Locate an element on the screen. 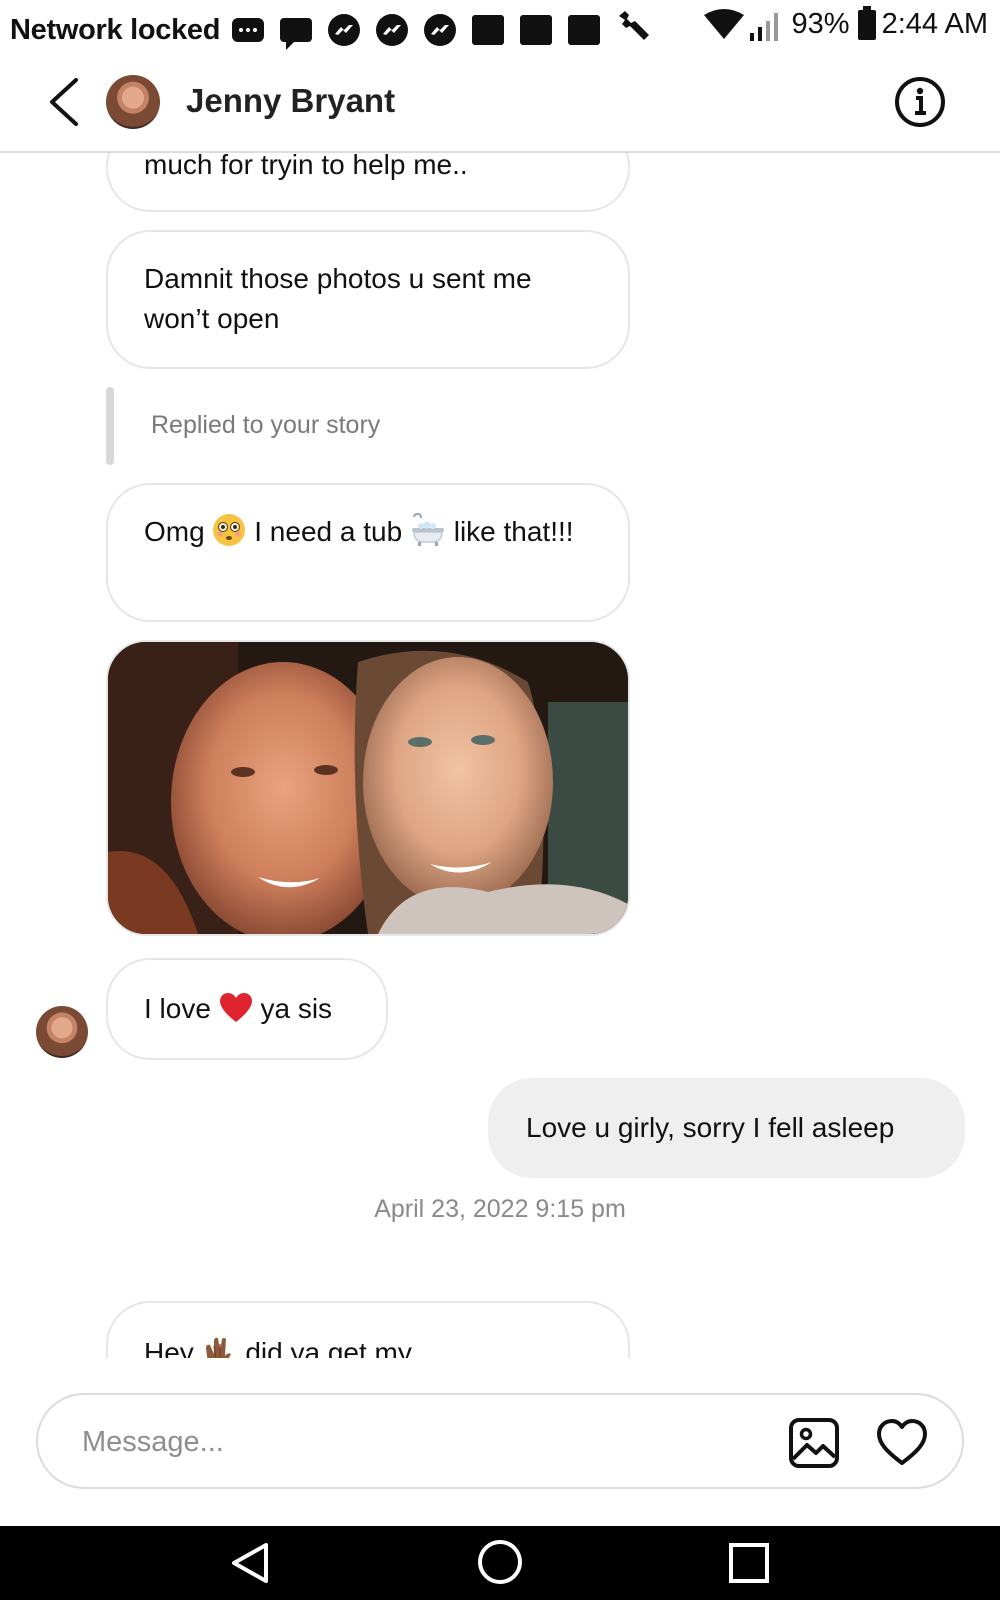  received-message: I love ya sis is located at coordinates (247, 1009).